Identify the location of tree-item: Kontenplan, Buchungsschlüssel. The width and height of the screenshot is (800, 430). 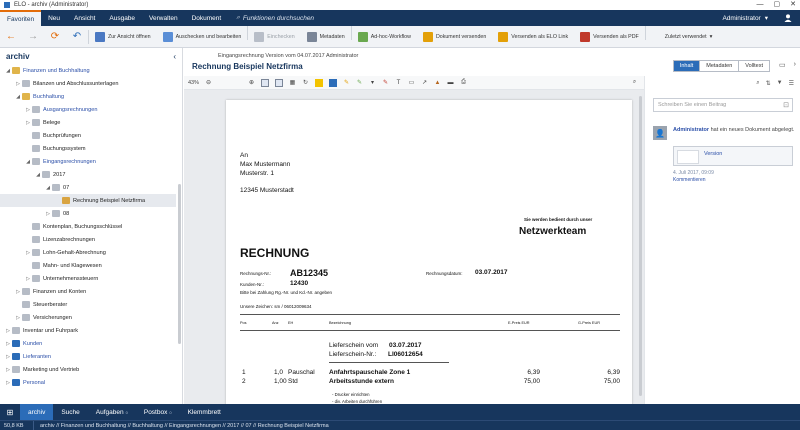
(88, 226).